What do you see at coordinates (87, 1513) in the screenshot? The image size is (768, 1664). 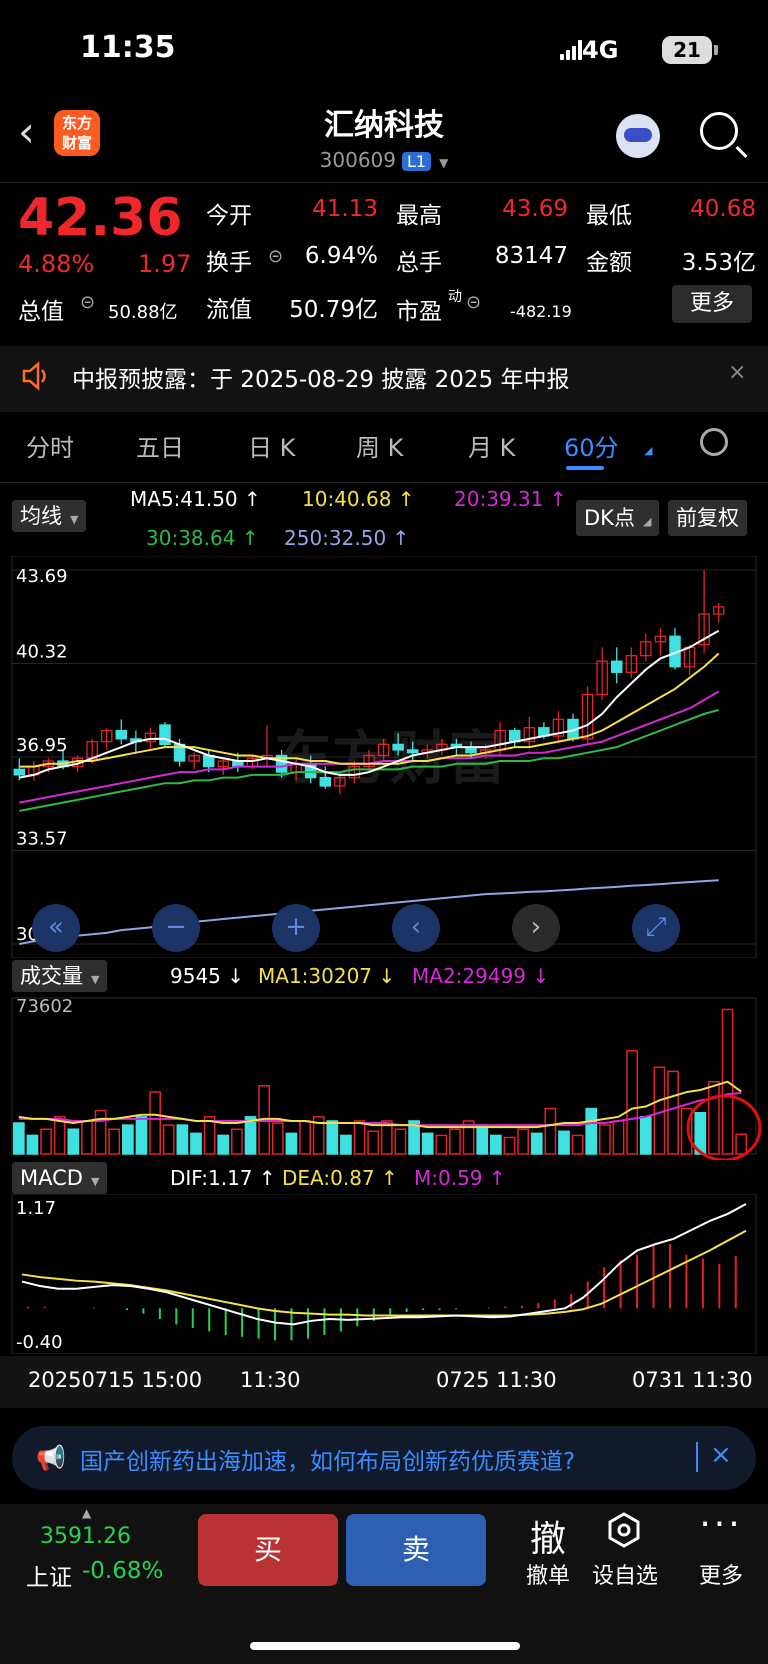 I see `chevron-up-icon: ▲` at bounding box center [87, 1513].